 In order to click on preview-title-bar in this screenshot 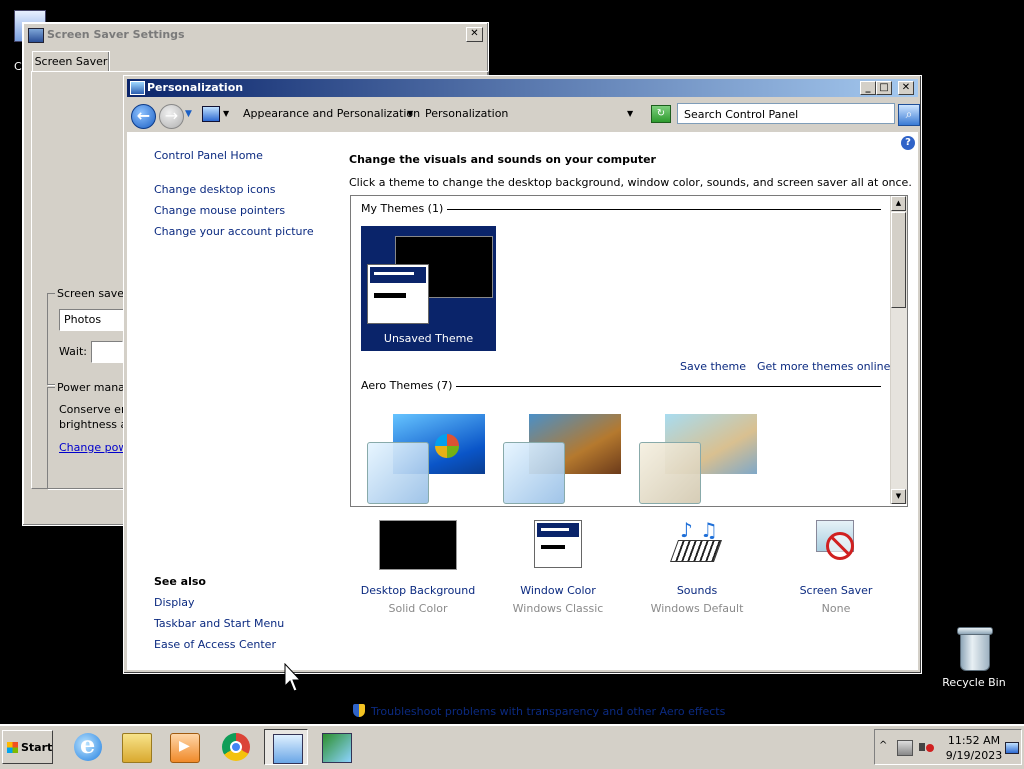, I will do `click(398, 275)`.